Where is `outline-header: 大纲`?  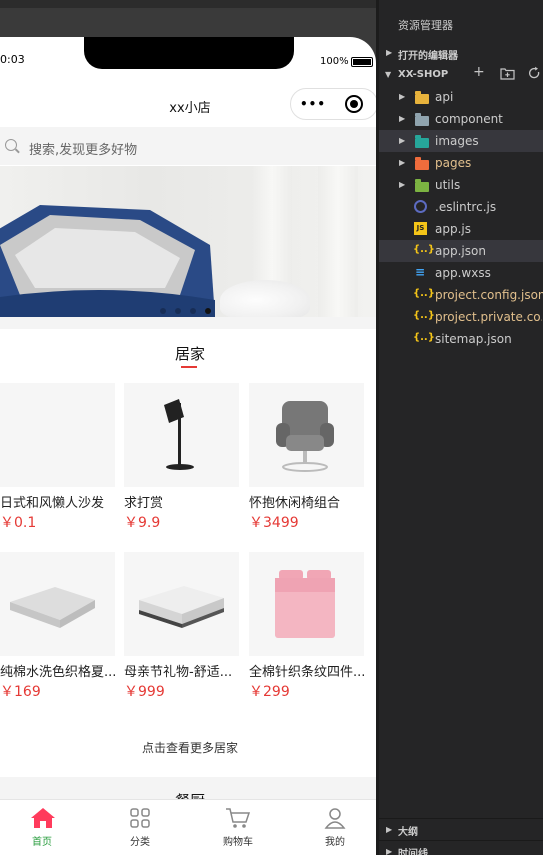
outline-header: 大纲 is located at coordinates (408, 830).